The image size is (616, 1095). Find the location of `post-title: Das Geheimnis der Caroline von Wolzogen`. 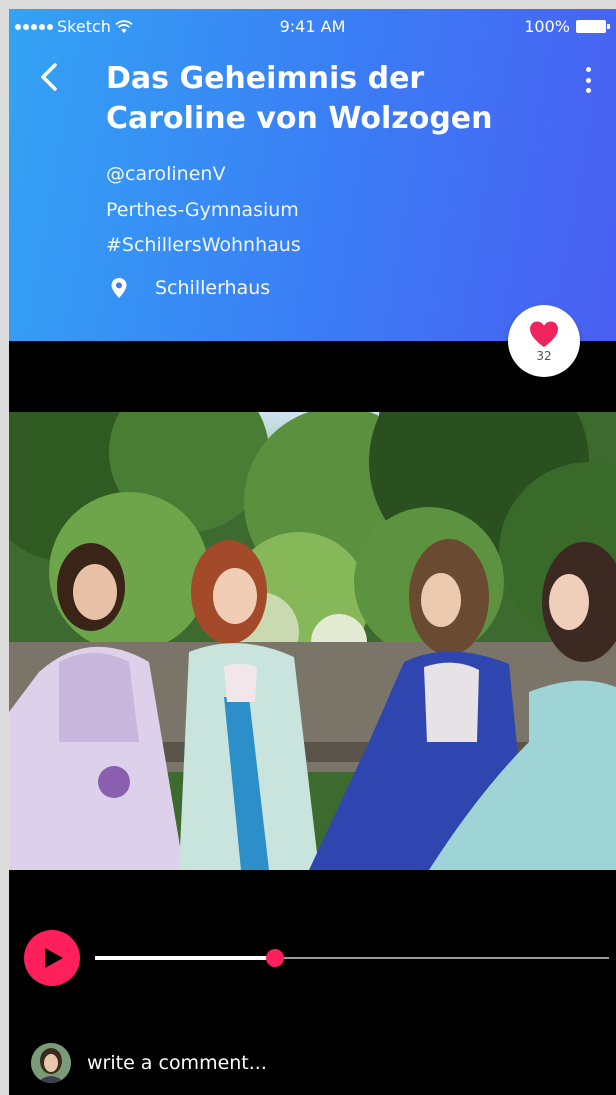

post-title: Das Geheimnis der Caroline von Wolzogen is located at coordinates (341, 99).